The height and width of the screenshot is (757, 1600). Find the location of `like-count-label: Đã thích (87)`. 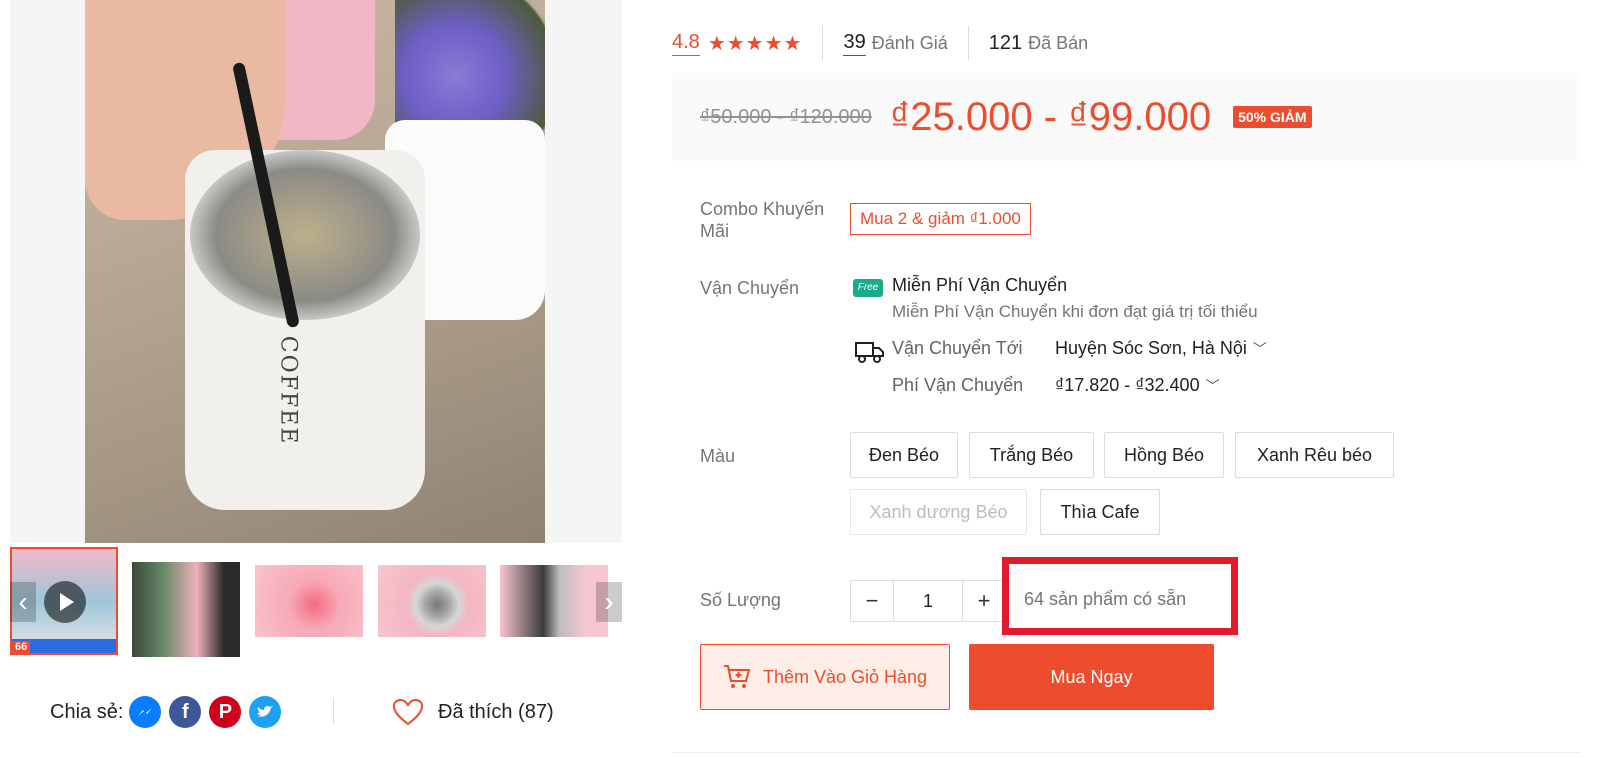

like-count-label: Đã thích (87) is located at coordinates (496, 711).